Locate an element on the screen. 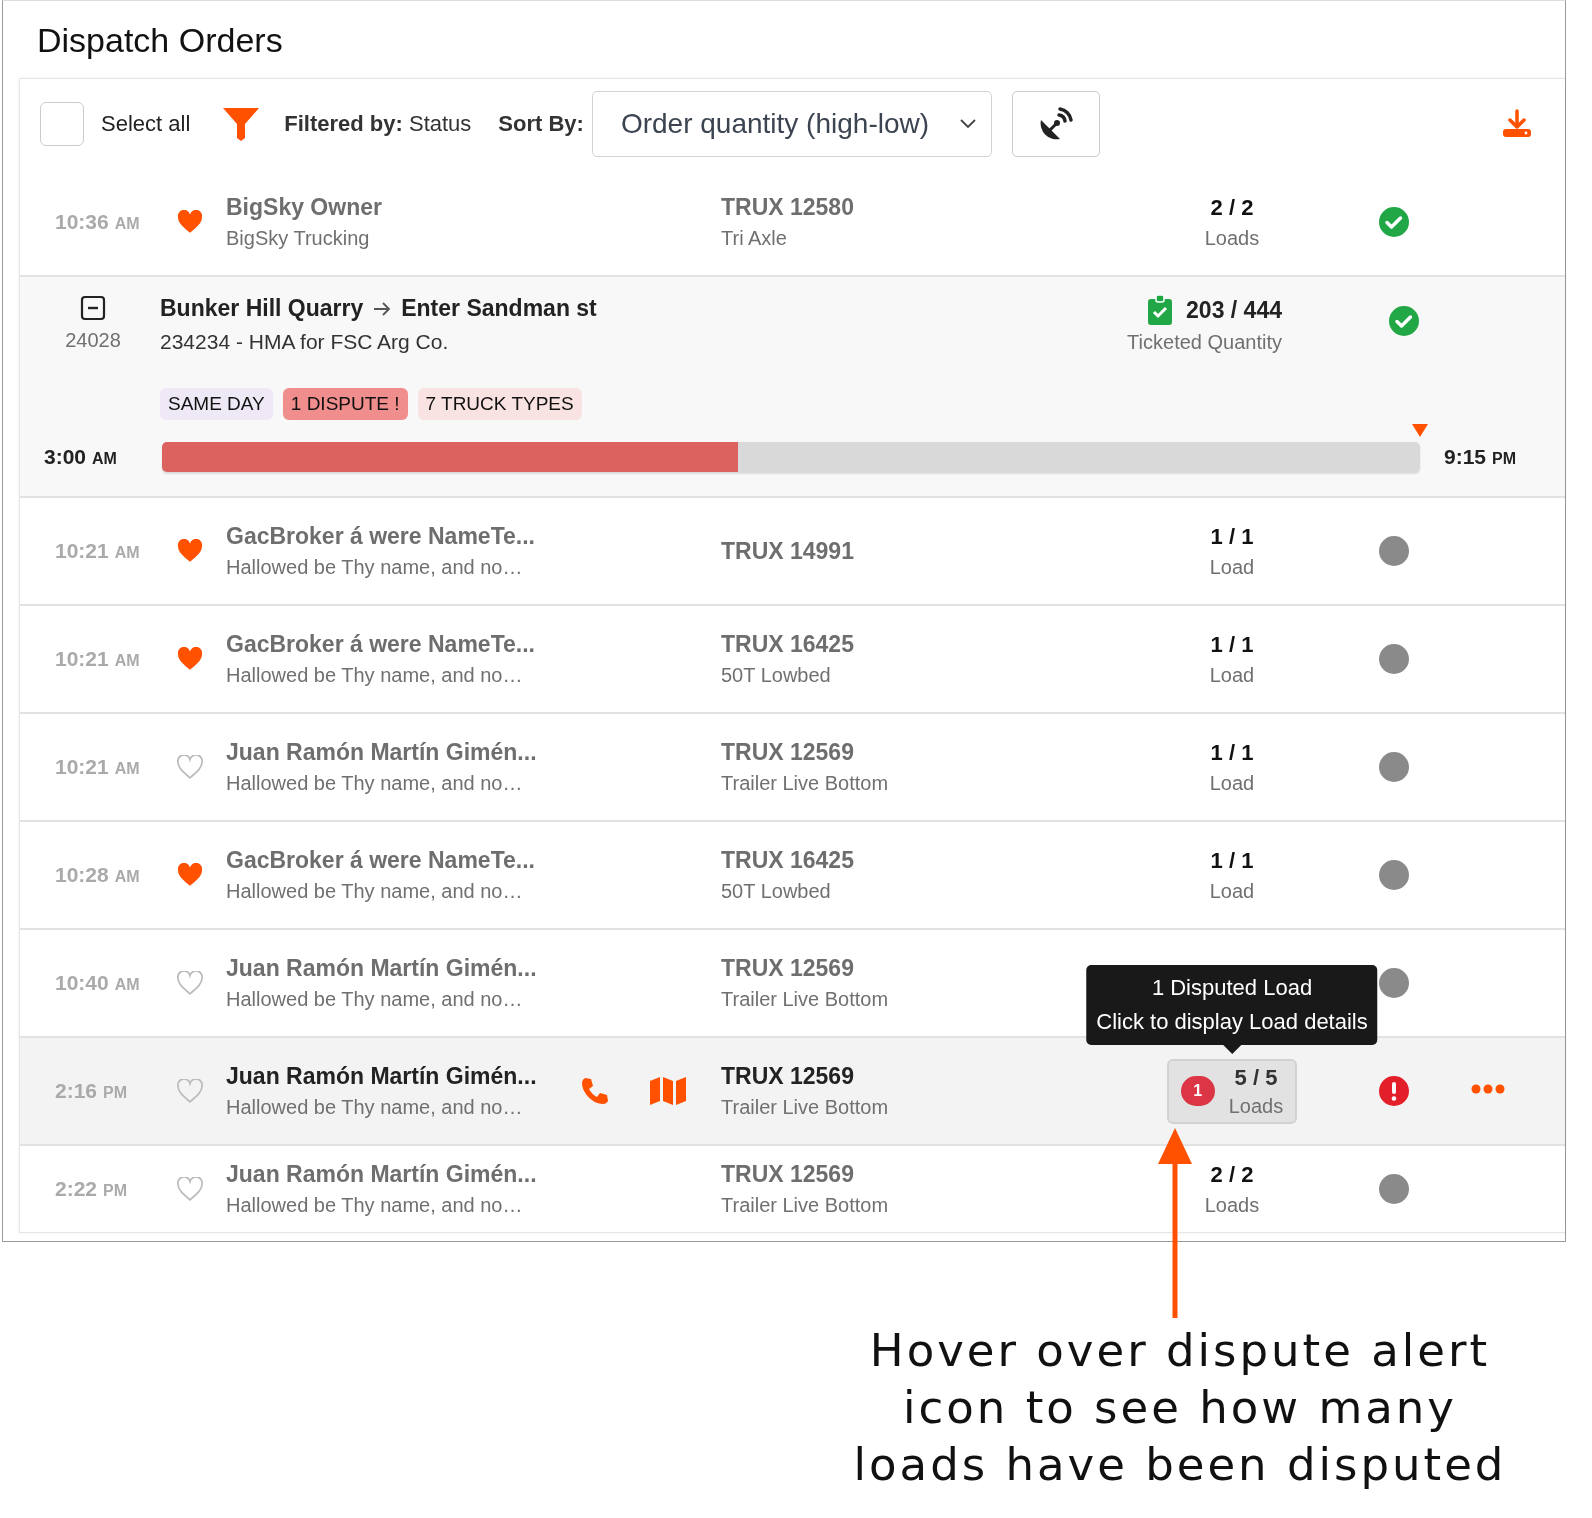 This screenshot has height=1518, width=1592. driver-name: BigSky Owner is located at coordinates (304, 207).